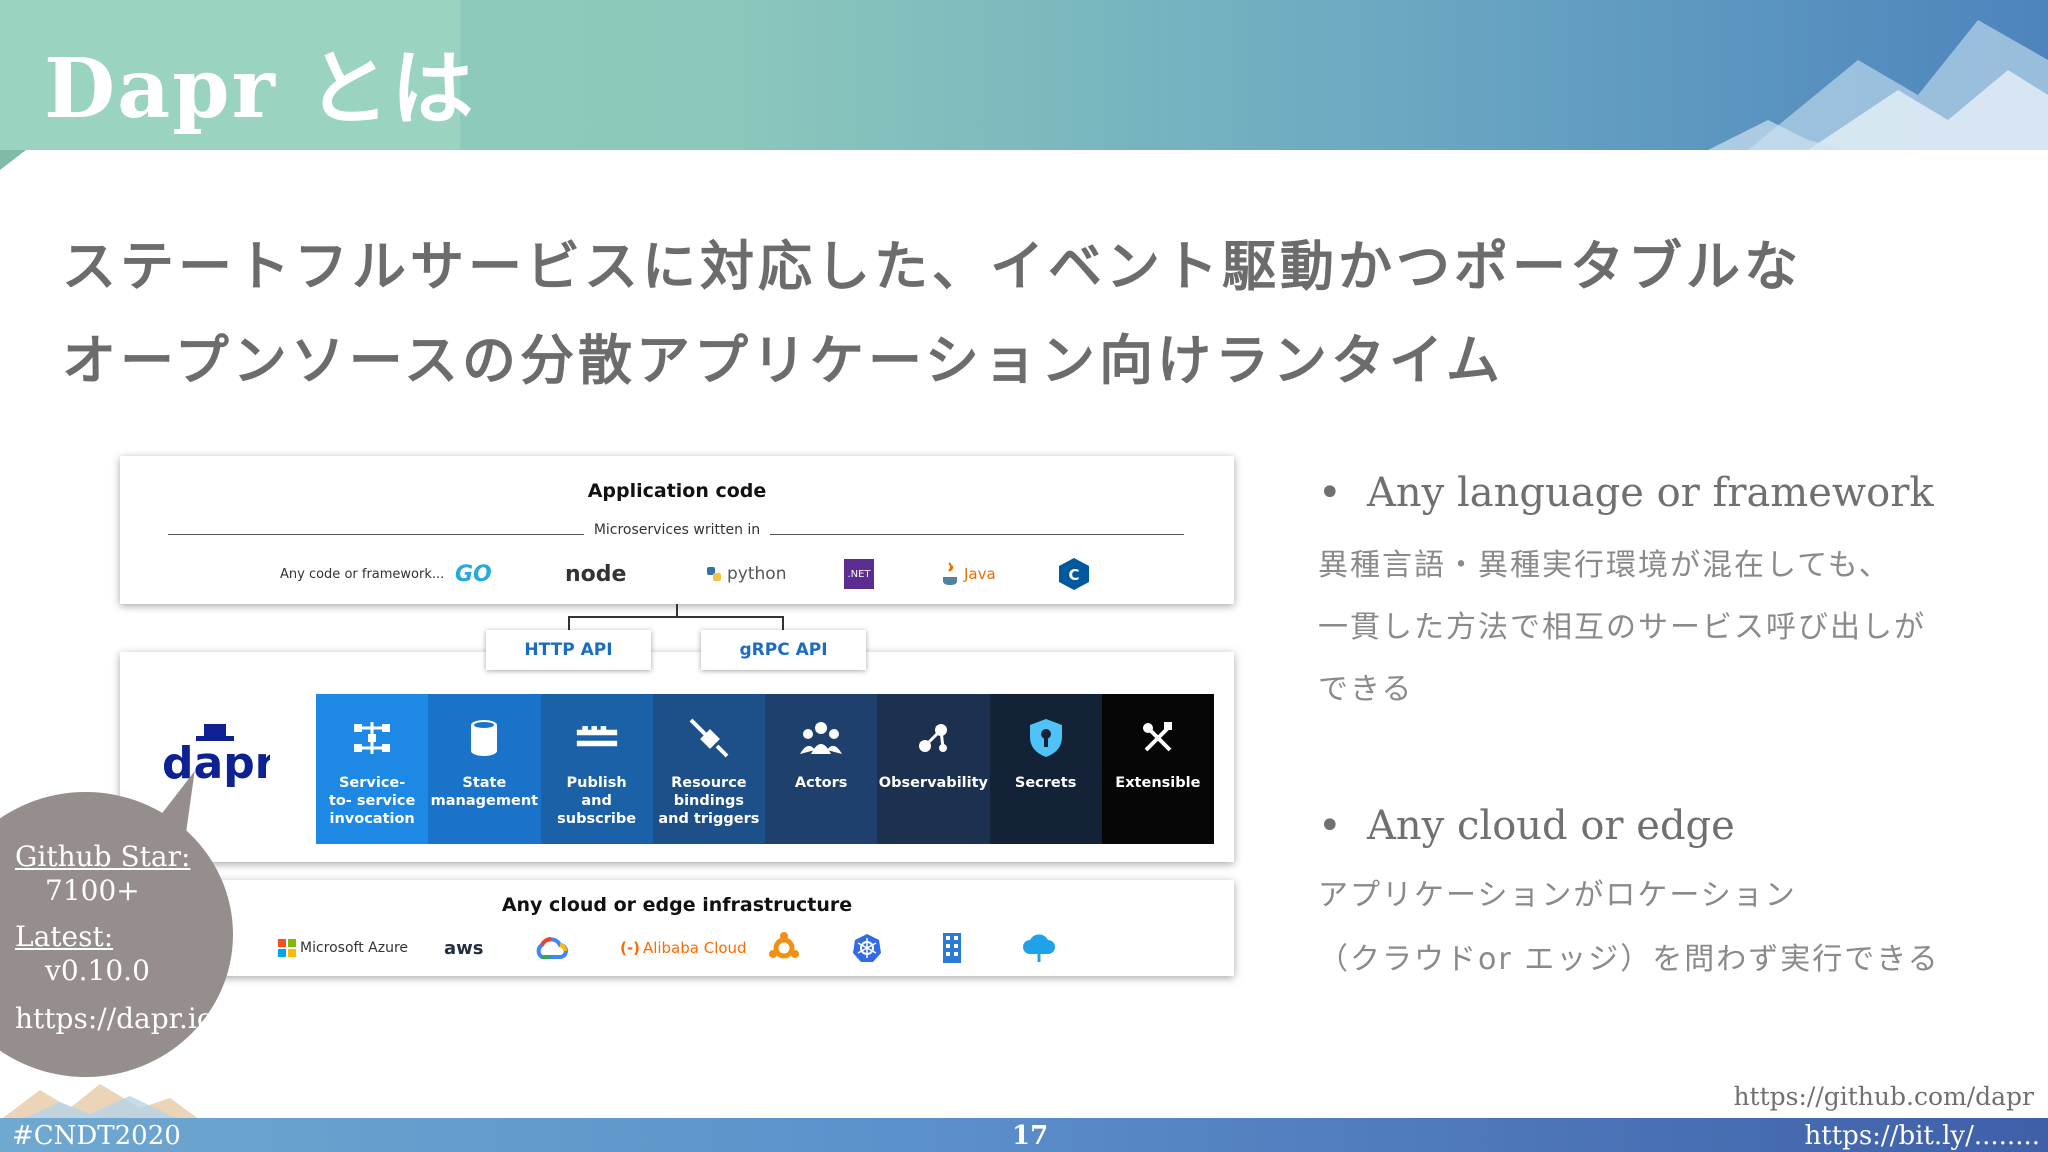 The width and height of the screenshot is (2048, 1152). What do you see at coordinates (464, 948) in the screenshot?
I see `aws-logo: aws` at bounding box center [464, 948].